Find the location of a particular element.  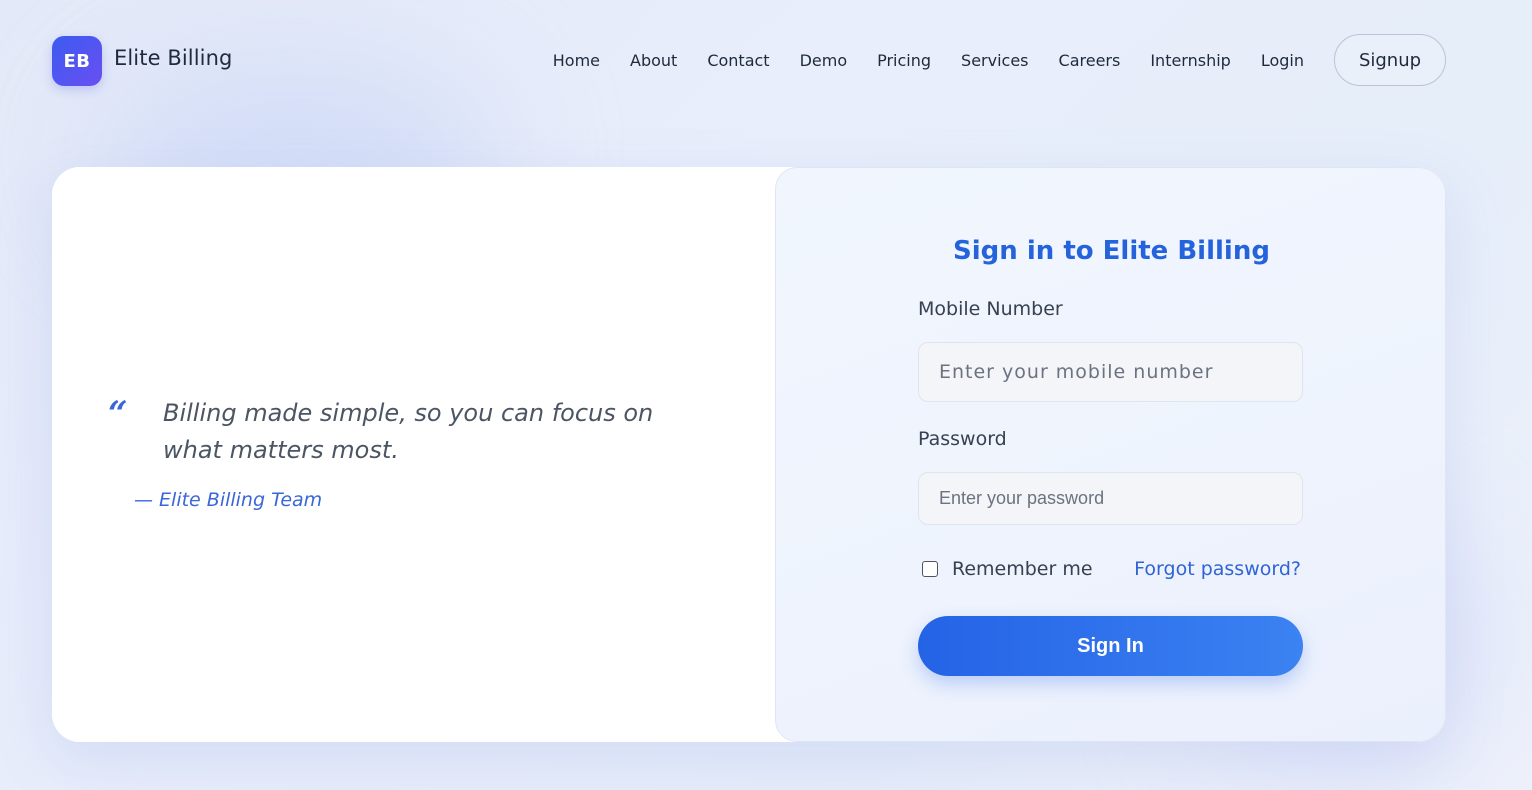

nav-link-careers: Careers is located at coordinates (1090, 60).